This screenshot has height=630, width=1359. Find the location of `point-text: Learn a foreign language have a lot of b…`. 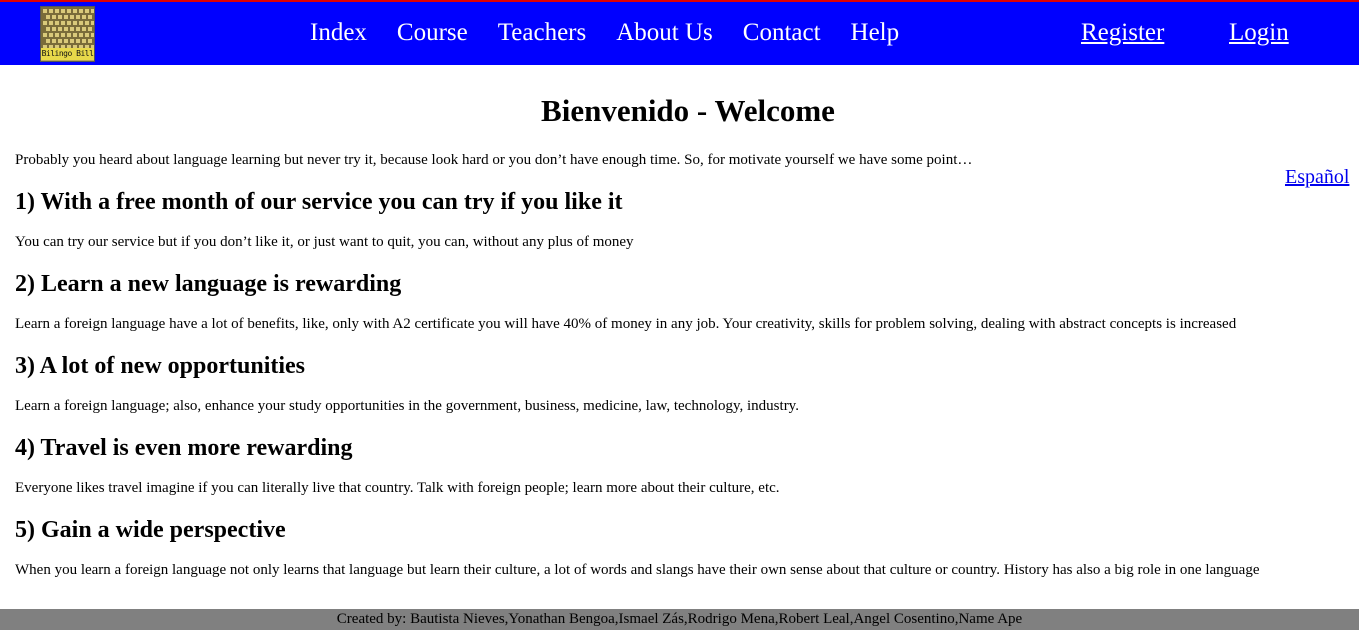

point-text: Learn a foreign language have a lot of b… is located at coordinates (626, 324).